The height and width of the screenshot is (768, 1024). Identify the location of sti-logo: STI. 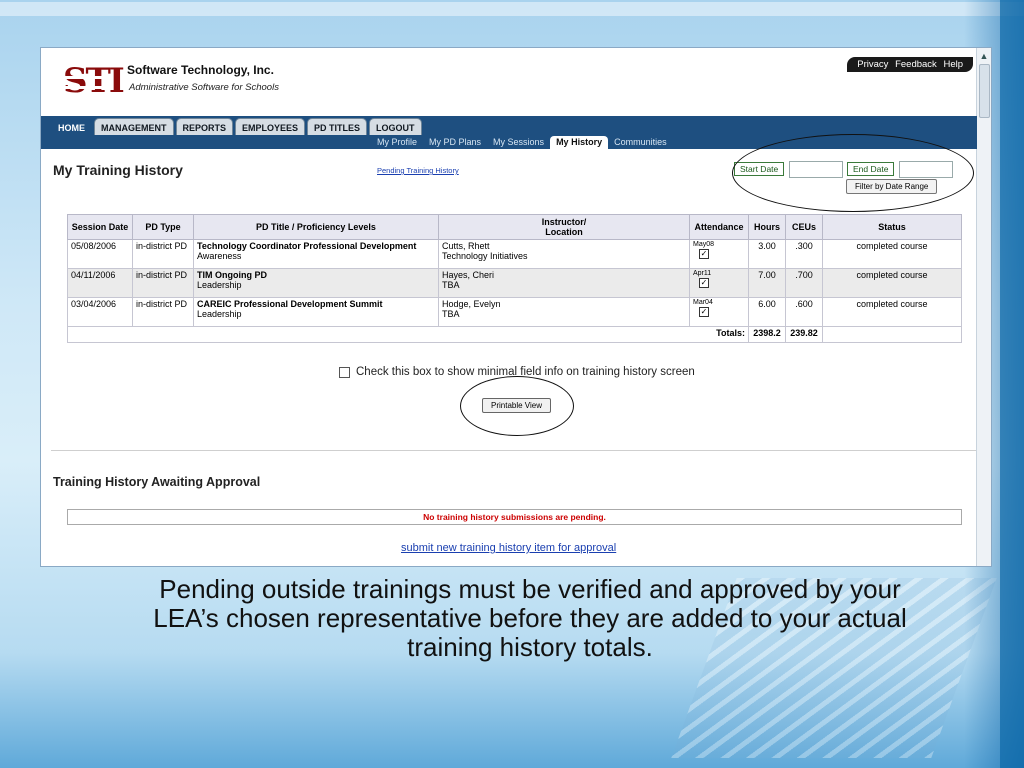
(94, 81).